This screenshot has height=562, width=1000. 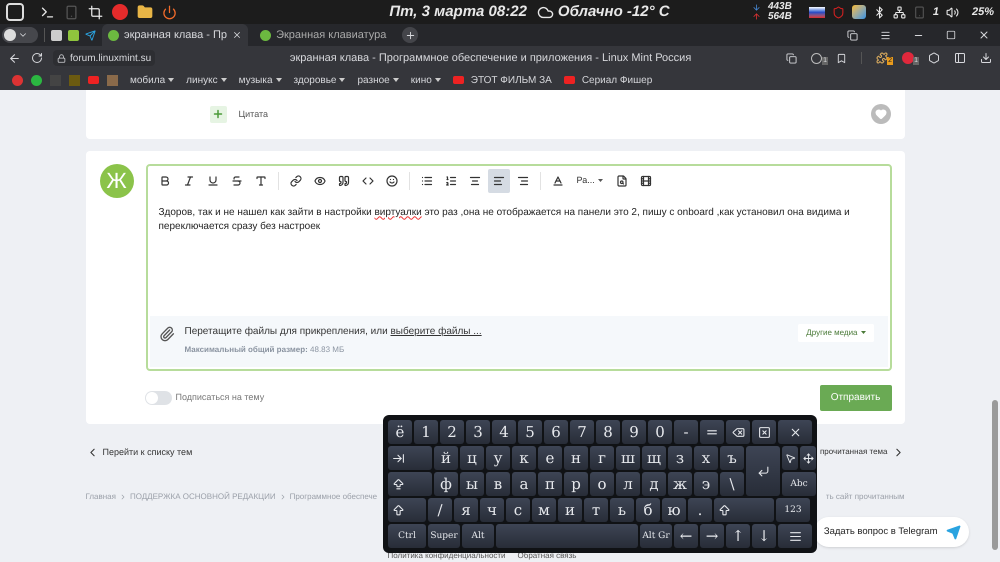 What do you see at coordinates (793, 510) in the screenshot?
I see `keyboard-key: 123` at bounding box center [793, 510].